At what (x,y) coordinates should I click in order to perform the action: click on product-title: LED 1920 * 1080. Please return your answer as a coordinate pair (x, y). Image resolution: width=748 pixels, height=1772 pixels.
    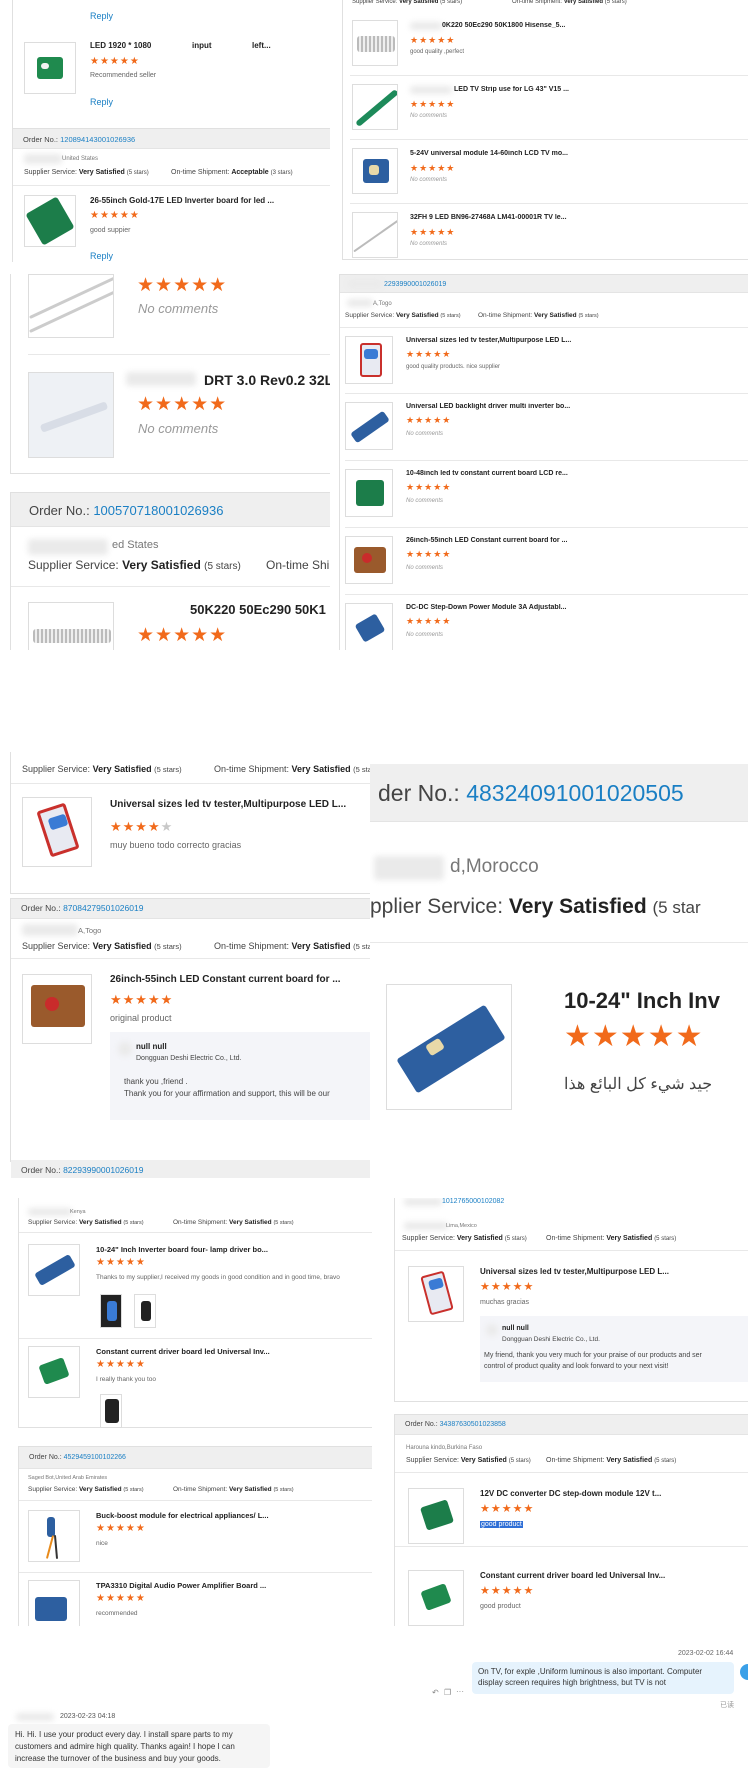
    Looking at the image, I should click on (120, 45).